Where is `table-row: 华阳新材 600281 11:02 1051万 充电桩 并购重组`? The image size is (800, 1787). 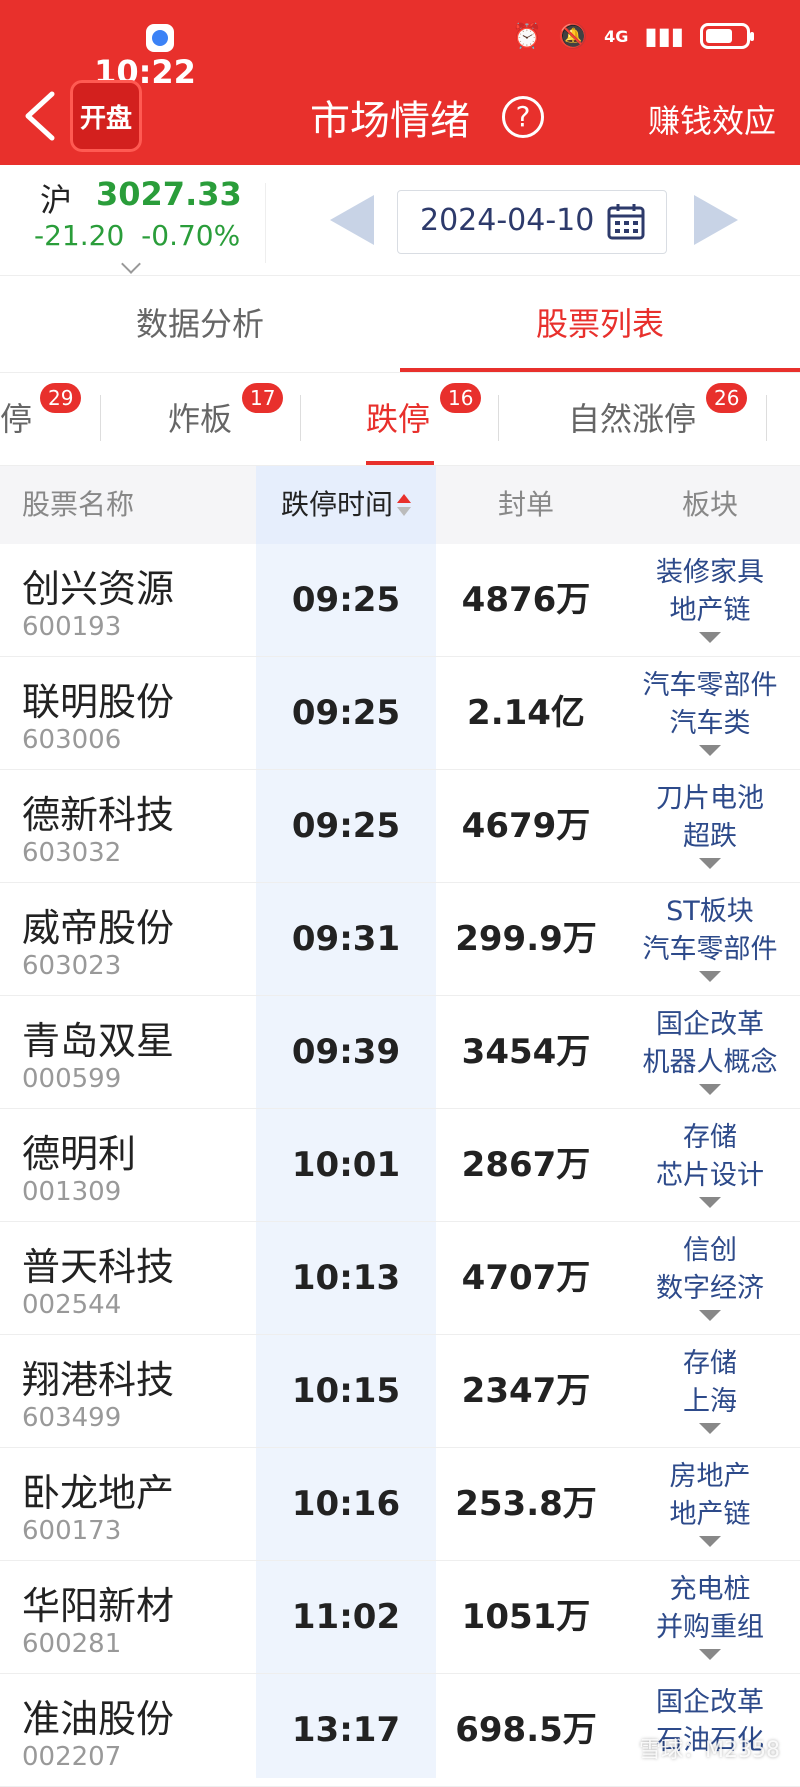
table-row: 华阳新材 600281 11:02 1051万 充电桩 并购重组 is located at coordinates (400, 1617).